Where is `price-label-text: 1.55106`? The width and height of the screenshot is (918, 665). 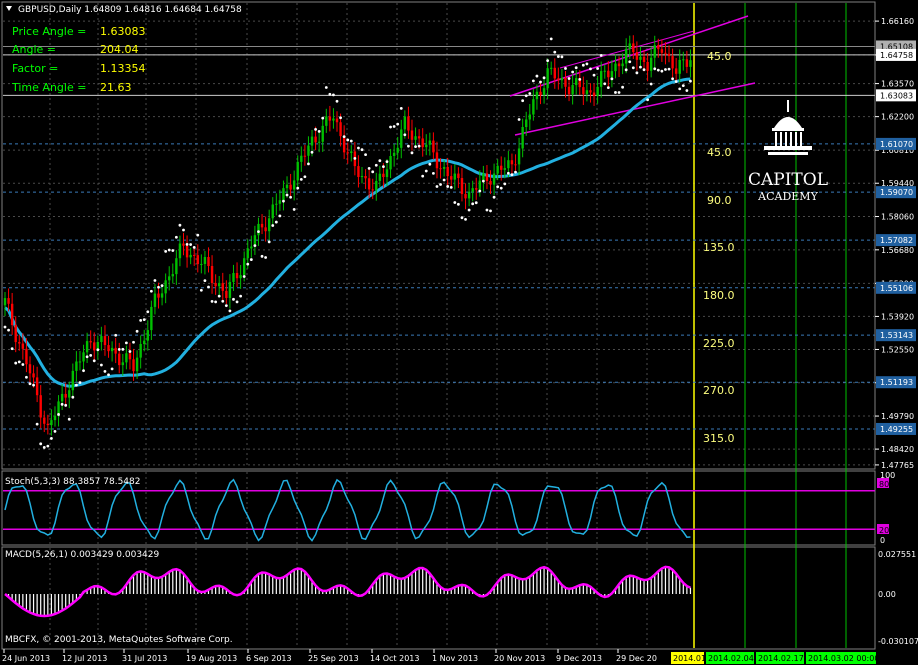
price-label-text: 1.55106 is located at coordinates (896, 288).